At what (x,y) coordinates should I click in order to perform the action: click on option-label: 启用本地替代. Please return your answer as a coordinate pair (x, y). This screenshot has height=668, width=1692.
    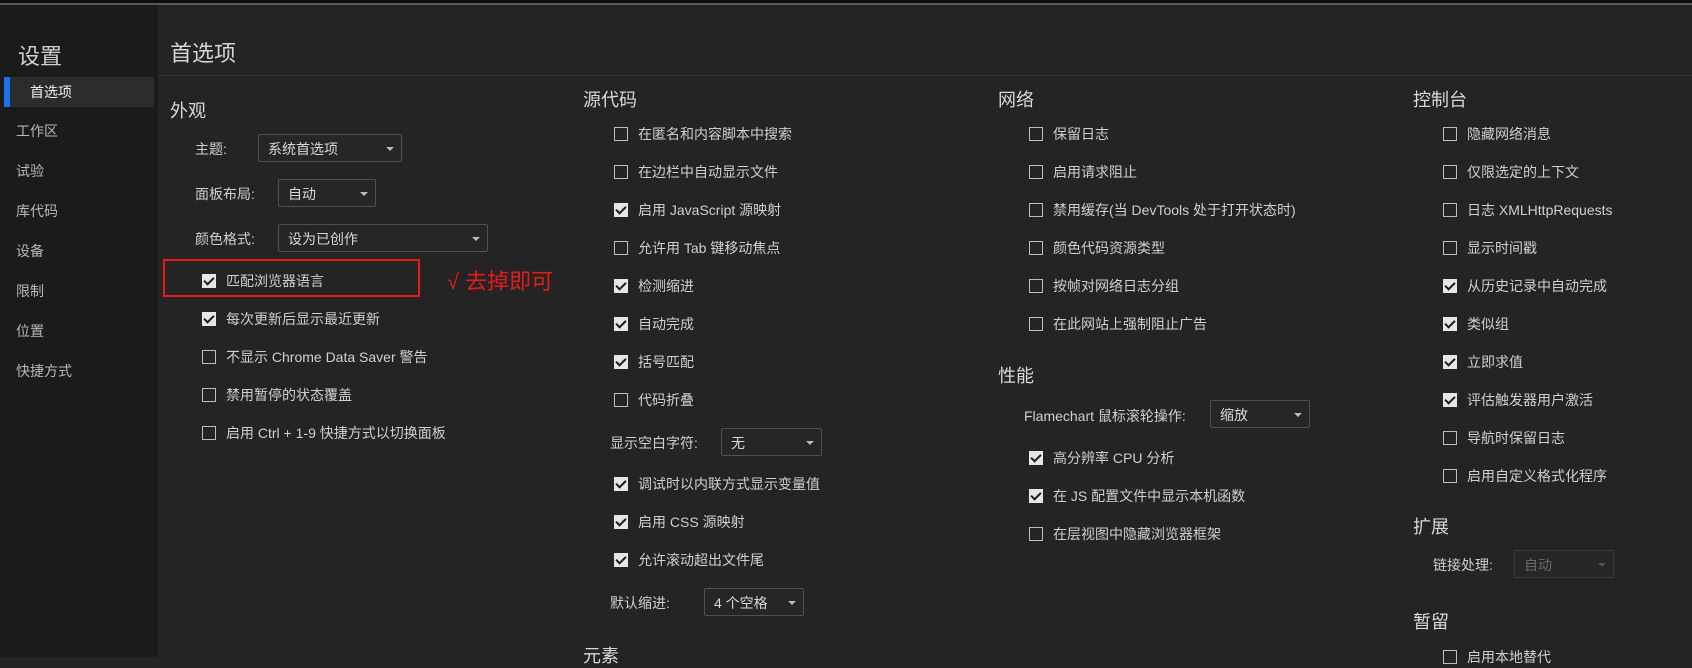
    Looking at the image, I should click on (1509, 657).